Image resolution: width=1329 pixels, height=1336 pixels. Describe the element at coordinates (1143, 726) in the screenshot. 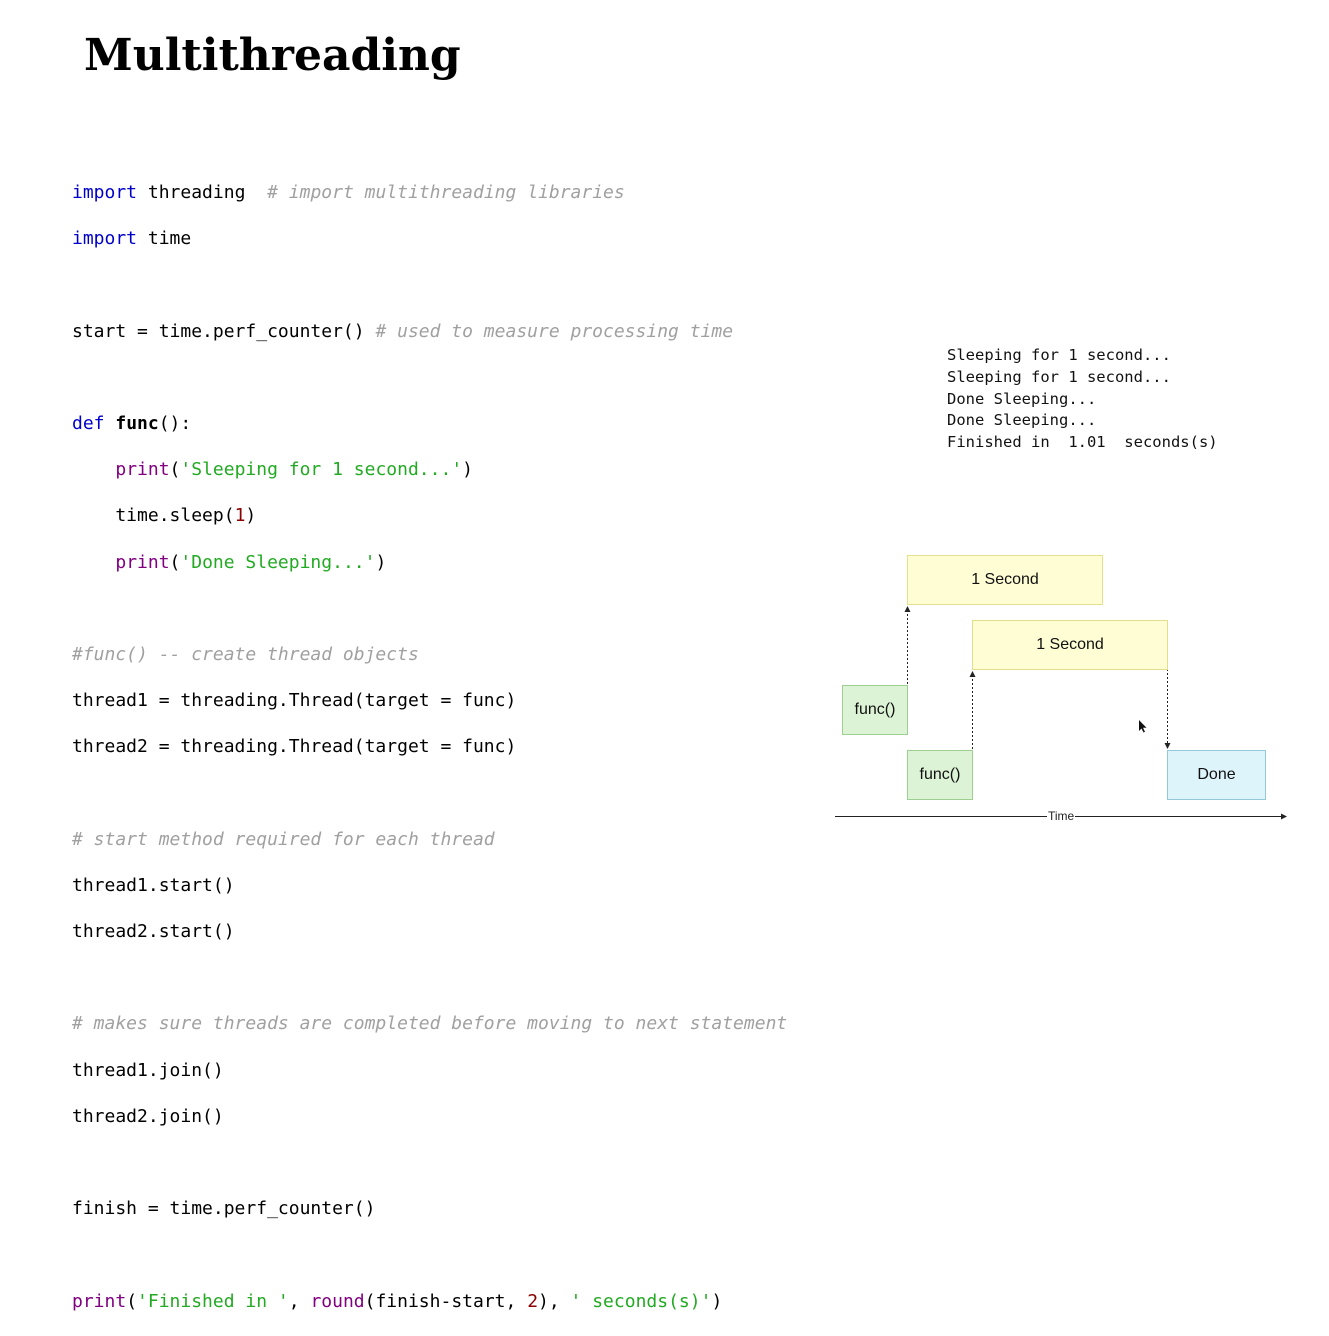

I see `cursor-icon` at that location.